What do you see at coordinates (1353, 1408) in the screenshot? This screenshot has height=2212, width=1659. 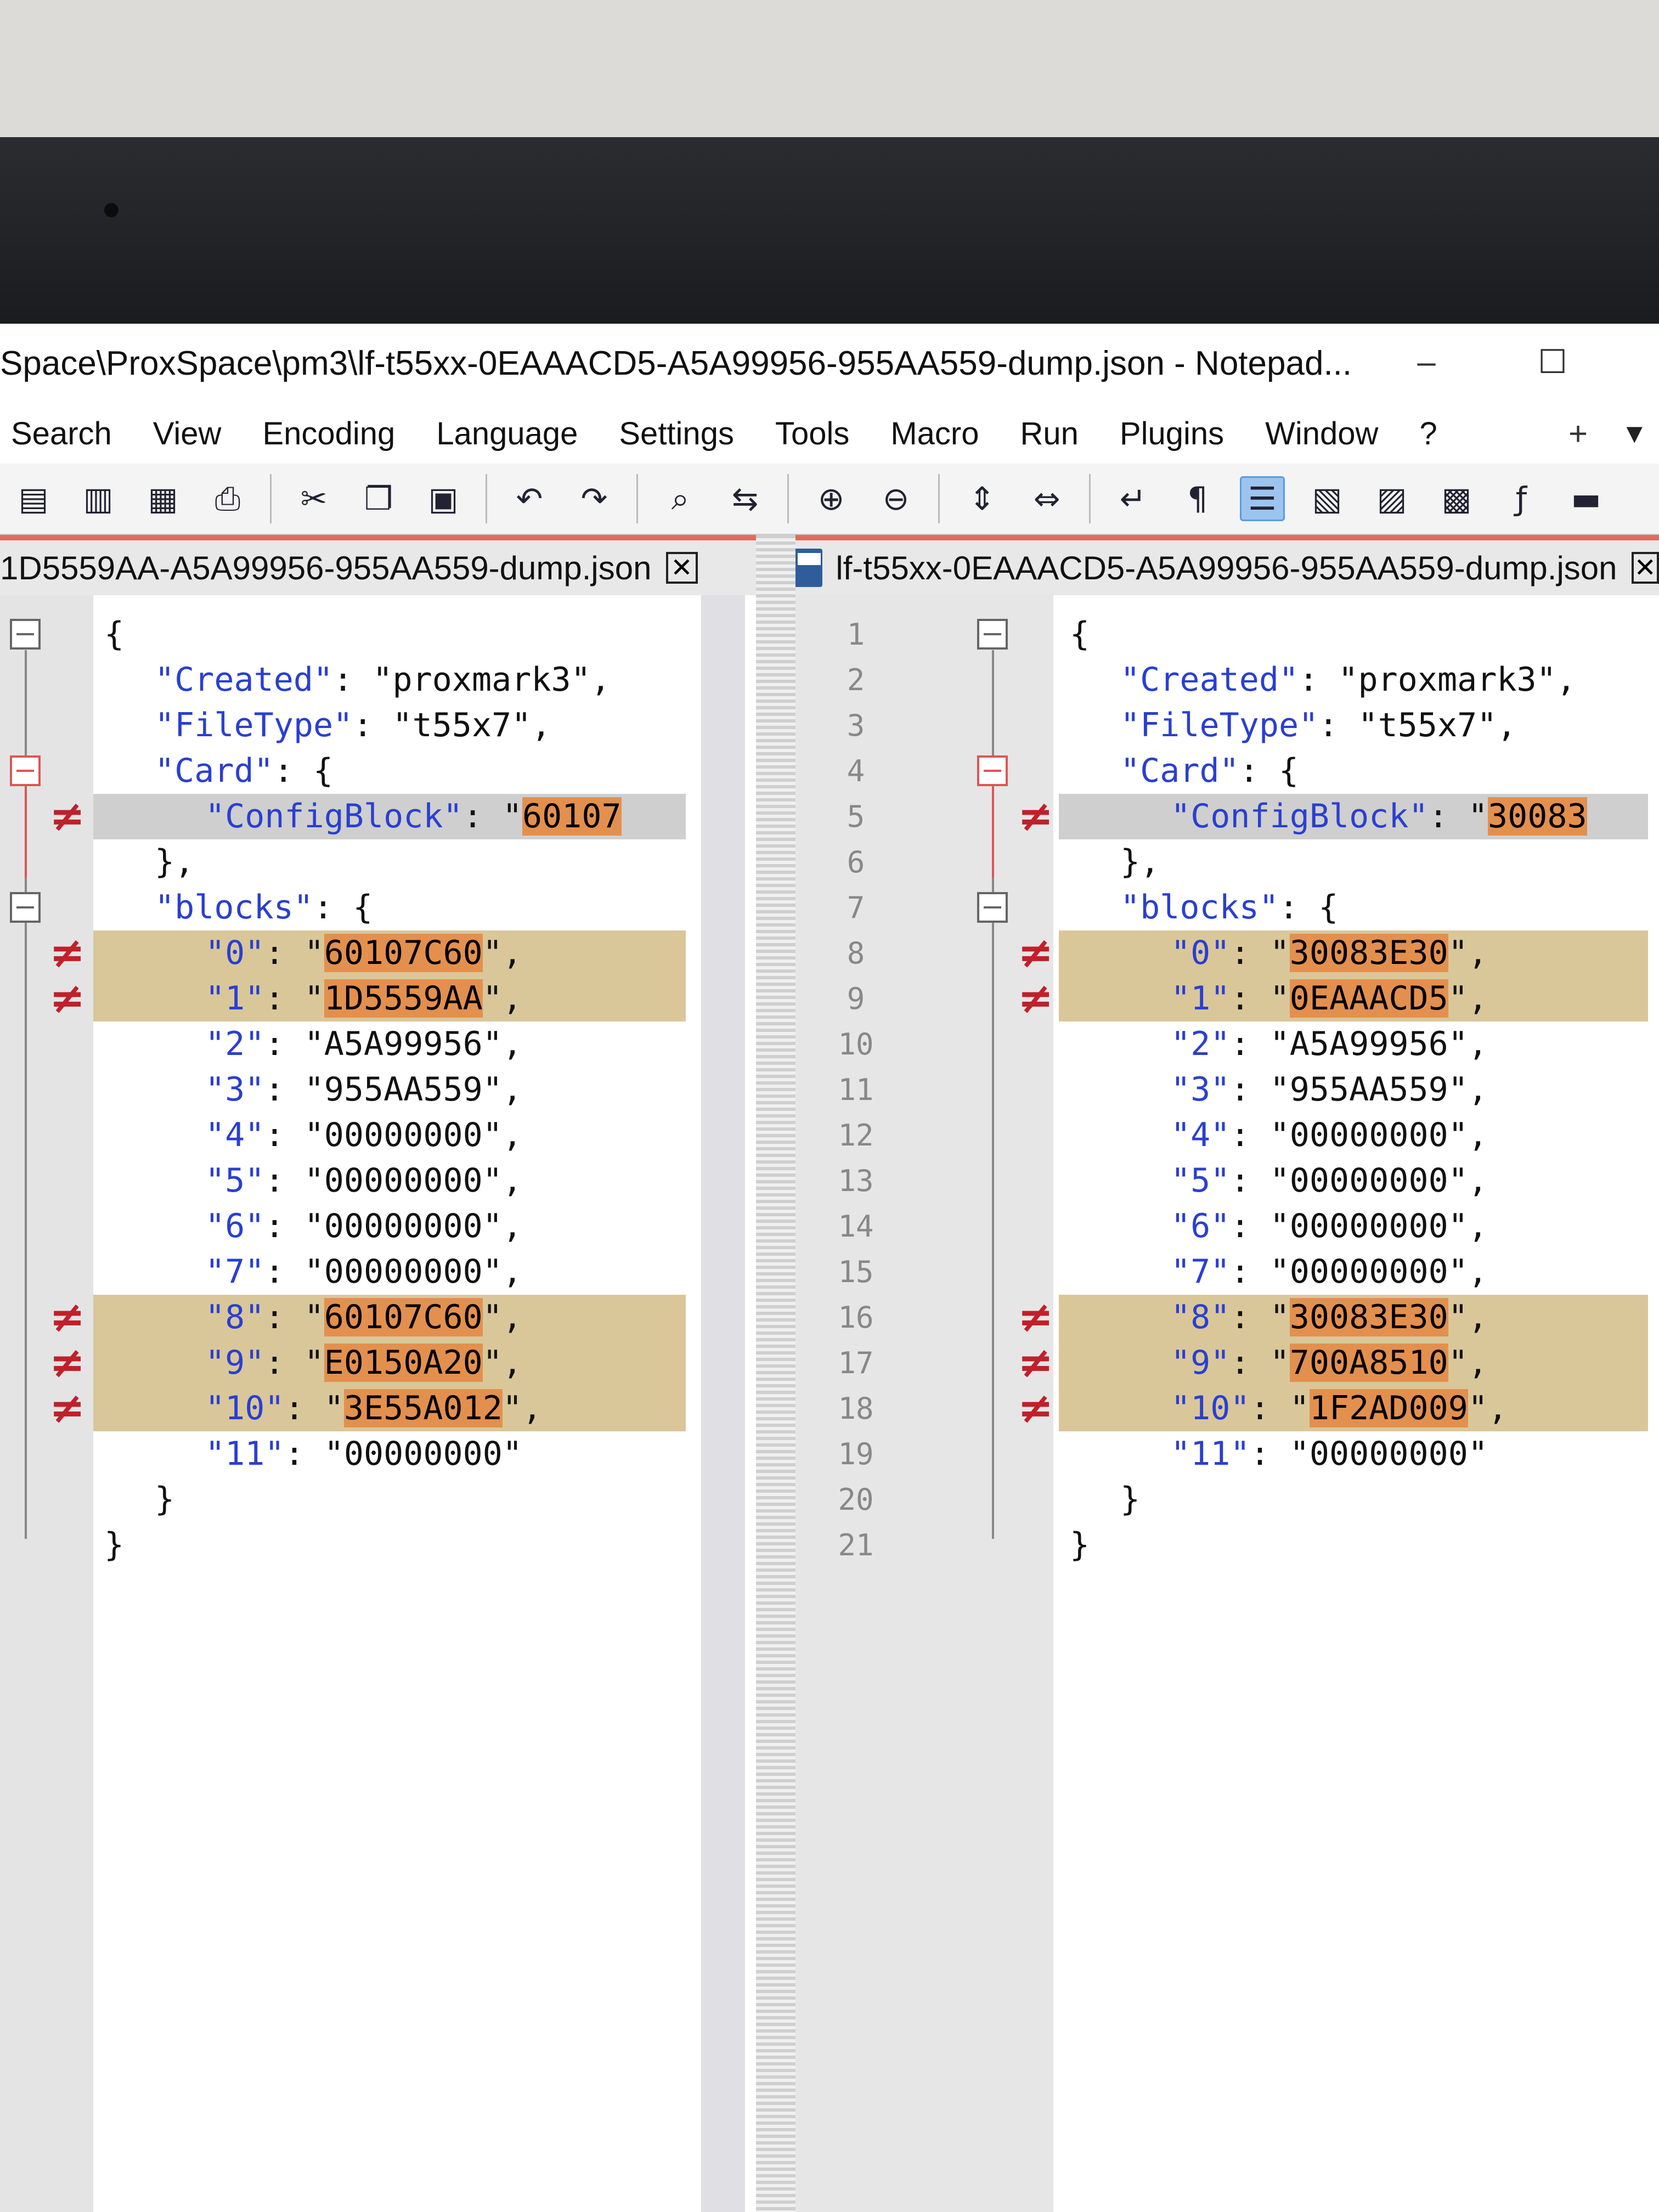 I see `code-line: "10": "1F2AD009",` at bounding box center [1353, 1408].